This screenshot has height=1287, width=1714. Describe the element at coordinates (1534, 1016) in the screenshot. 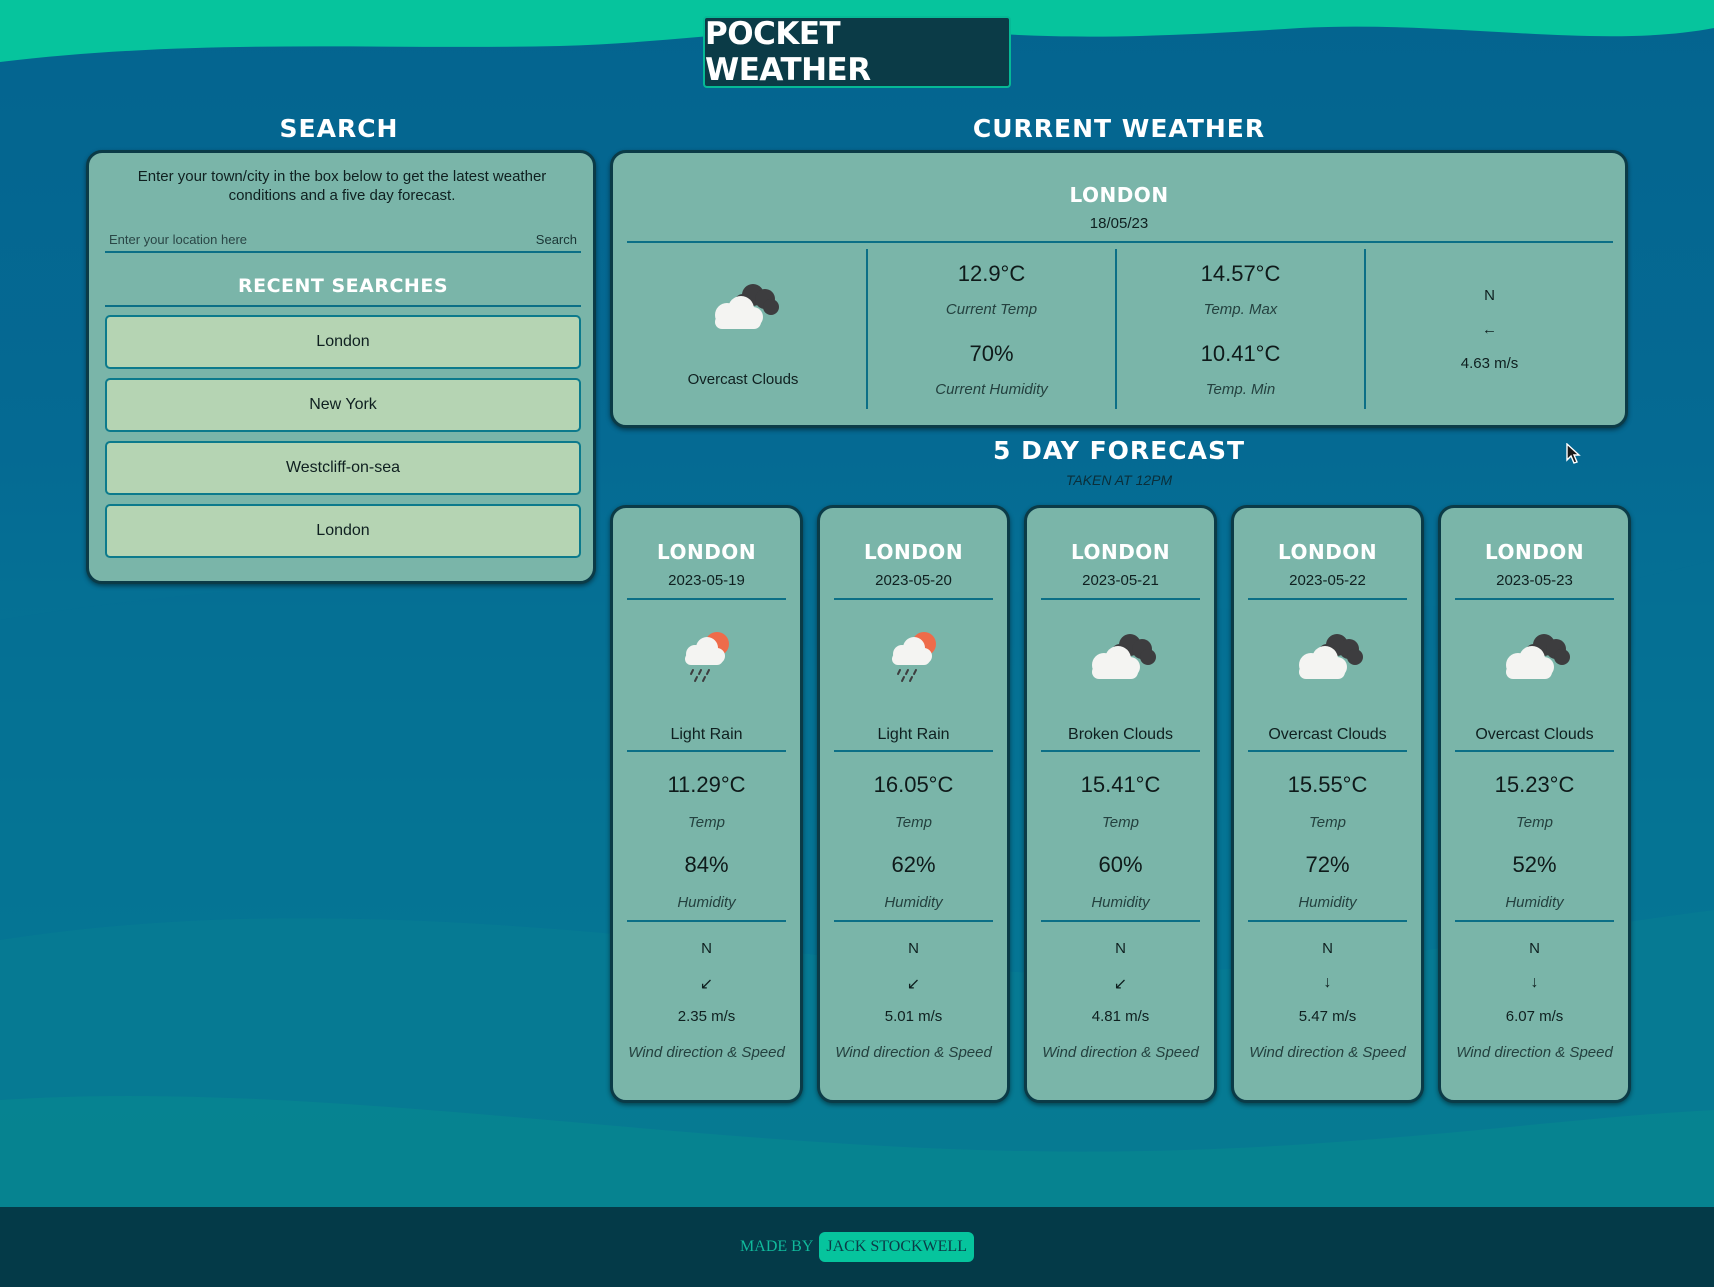

I see `wind-speed: 6.07 m/s` at that location.